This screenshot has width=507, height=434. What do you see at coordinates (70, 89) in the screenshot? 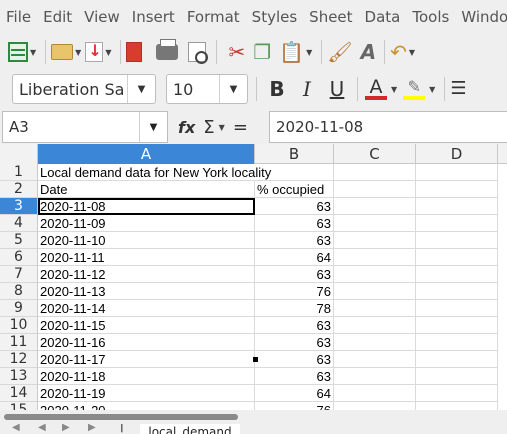
I see `font-name-input: Liberation Sa` at bounding box center [70, 89].